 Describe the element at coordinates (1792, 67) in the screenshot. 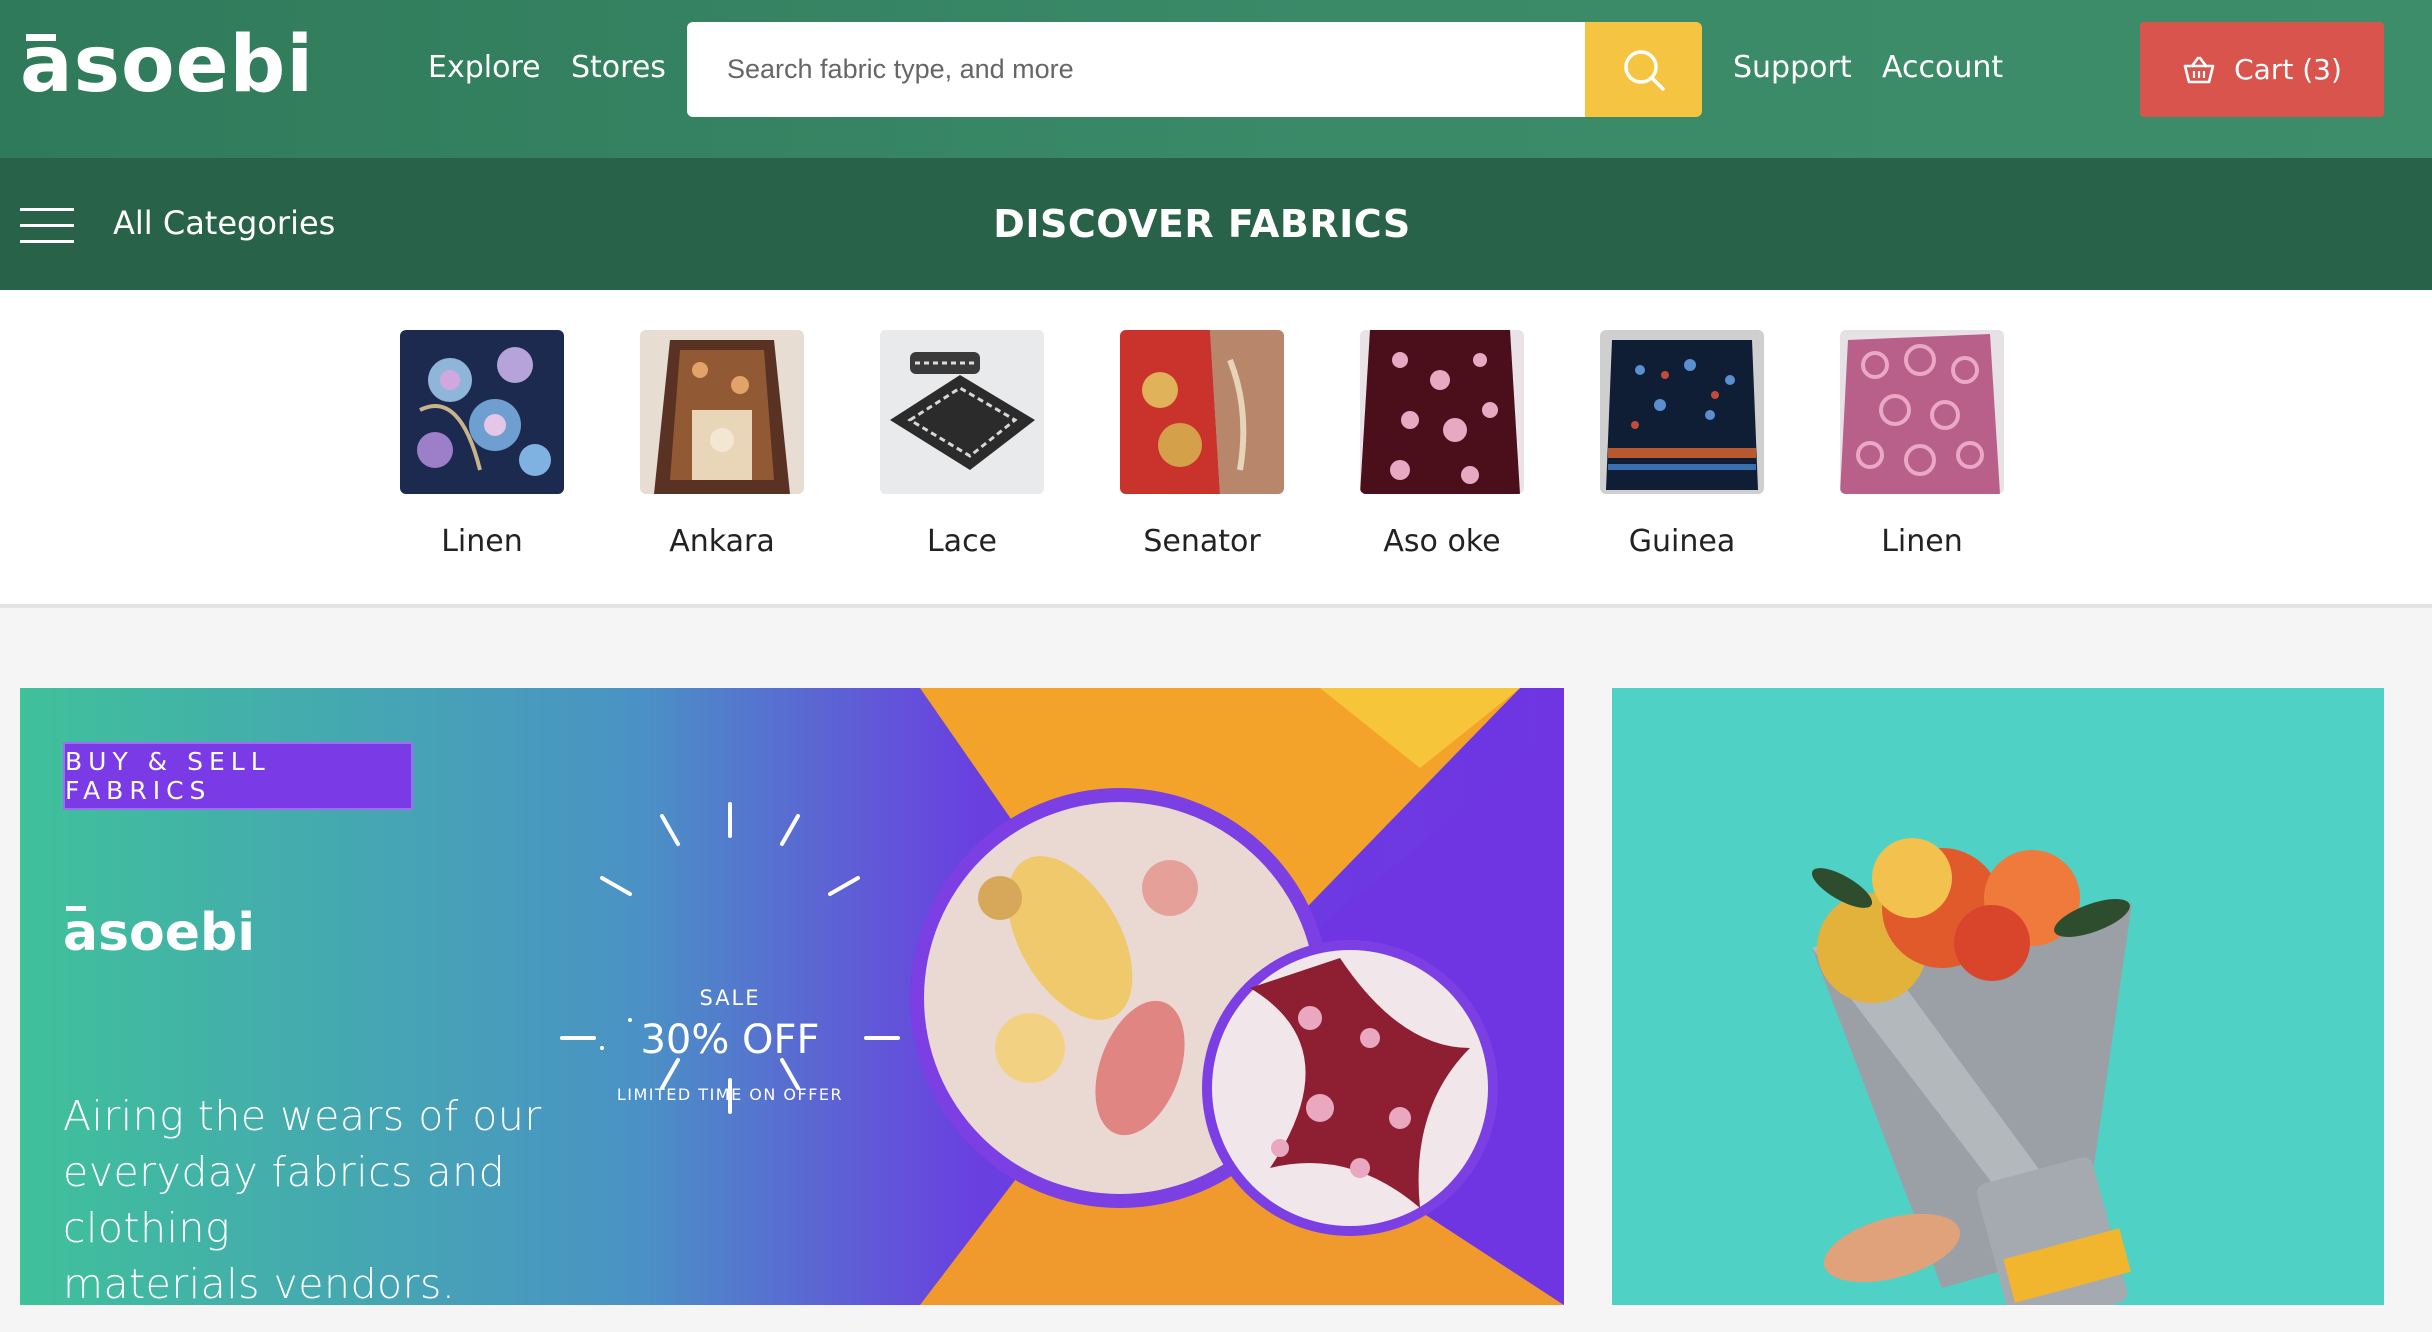

I see `nav-support: Support` at that location.